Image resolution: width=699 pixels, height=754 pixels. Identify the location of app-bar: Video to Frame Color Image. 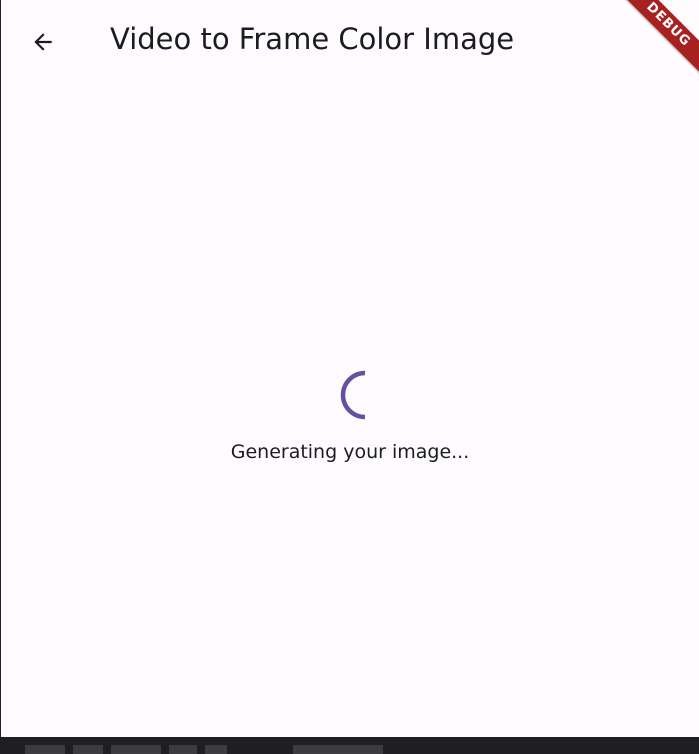
(350, 44).